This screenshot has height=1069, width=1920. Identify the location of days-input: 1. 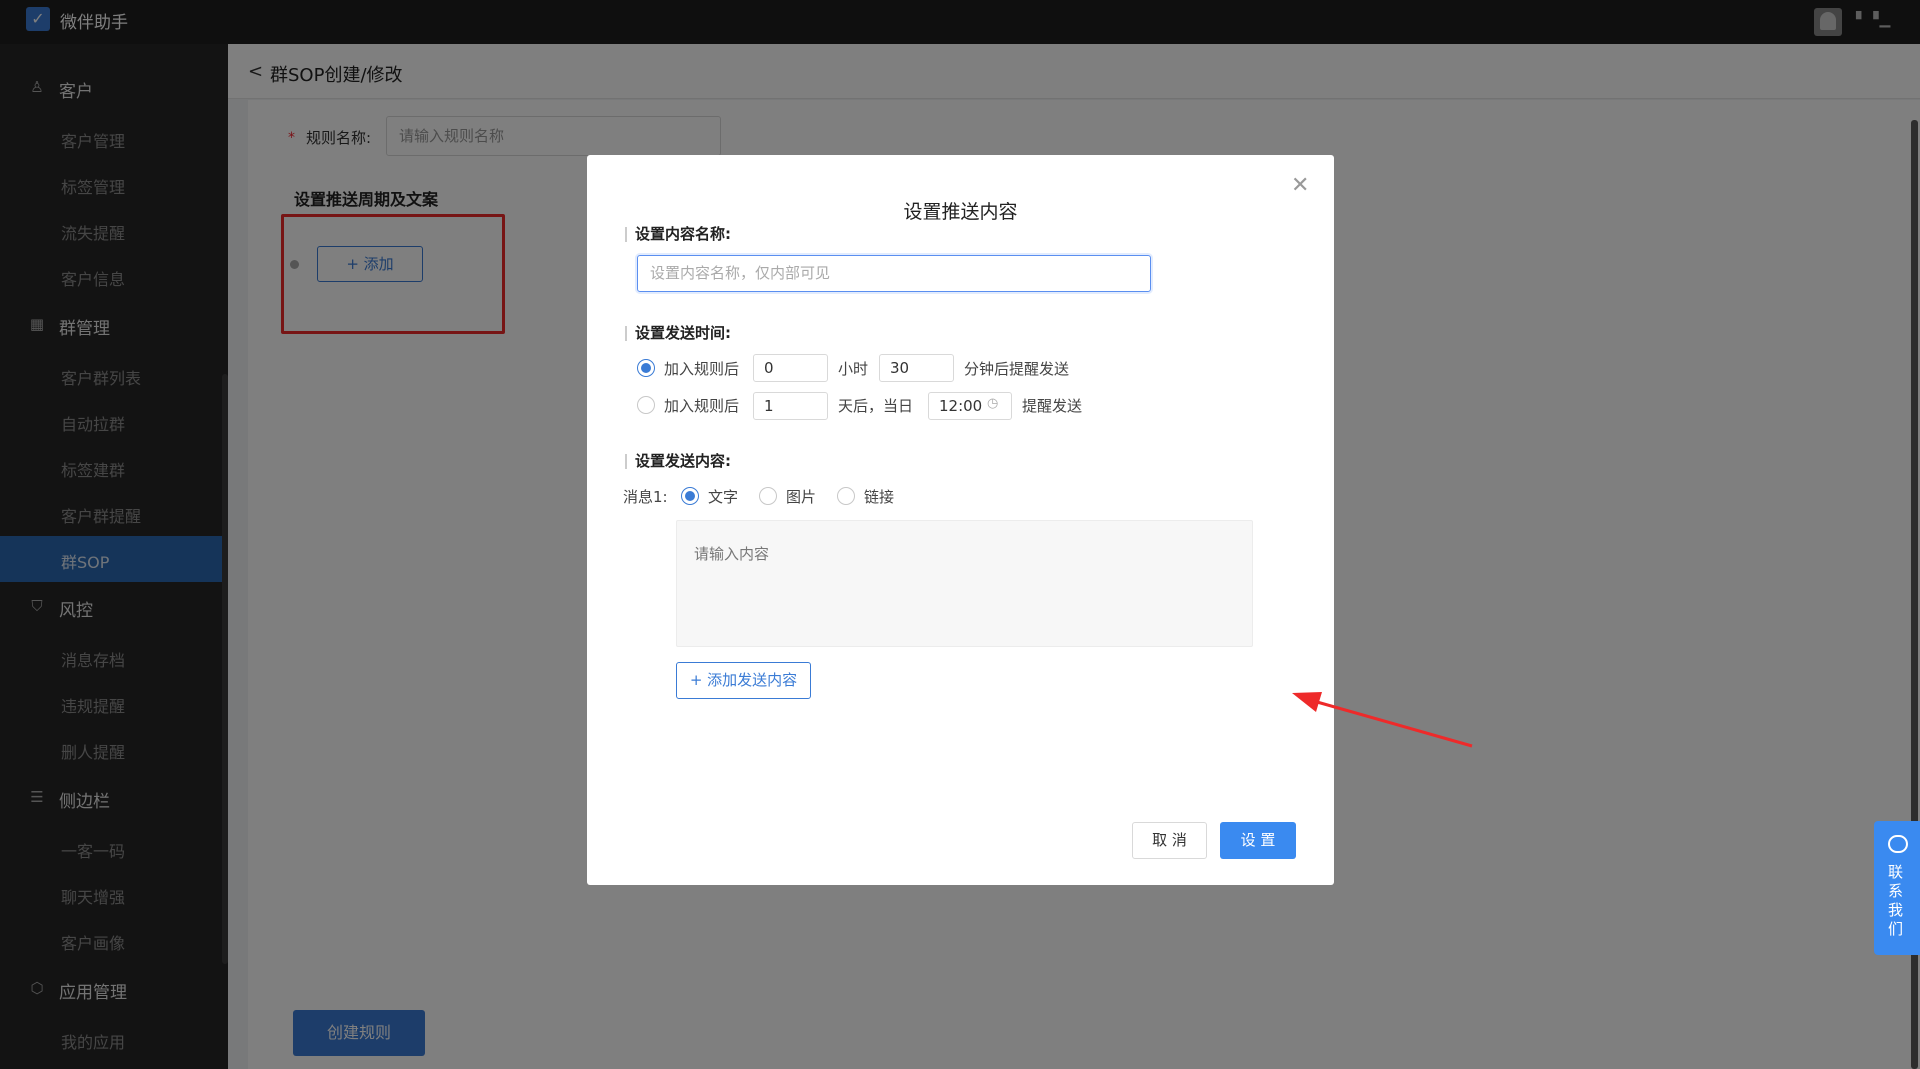
(790, 406).